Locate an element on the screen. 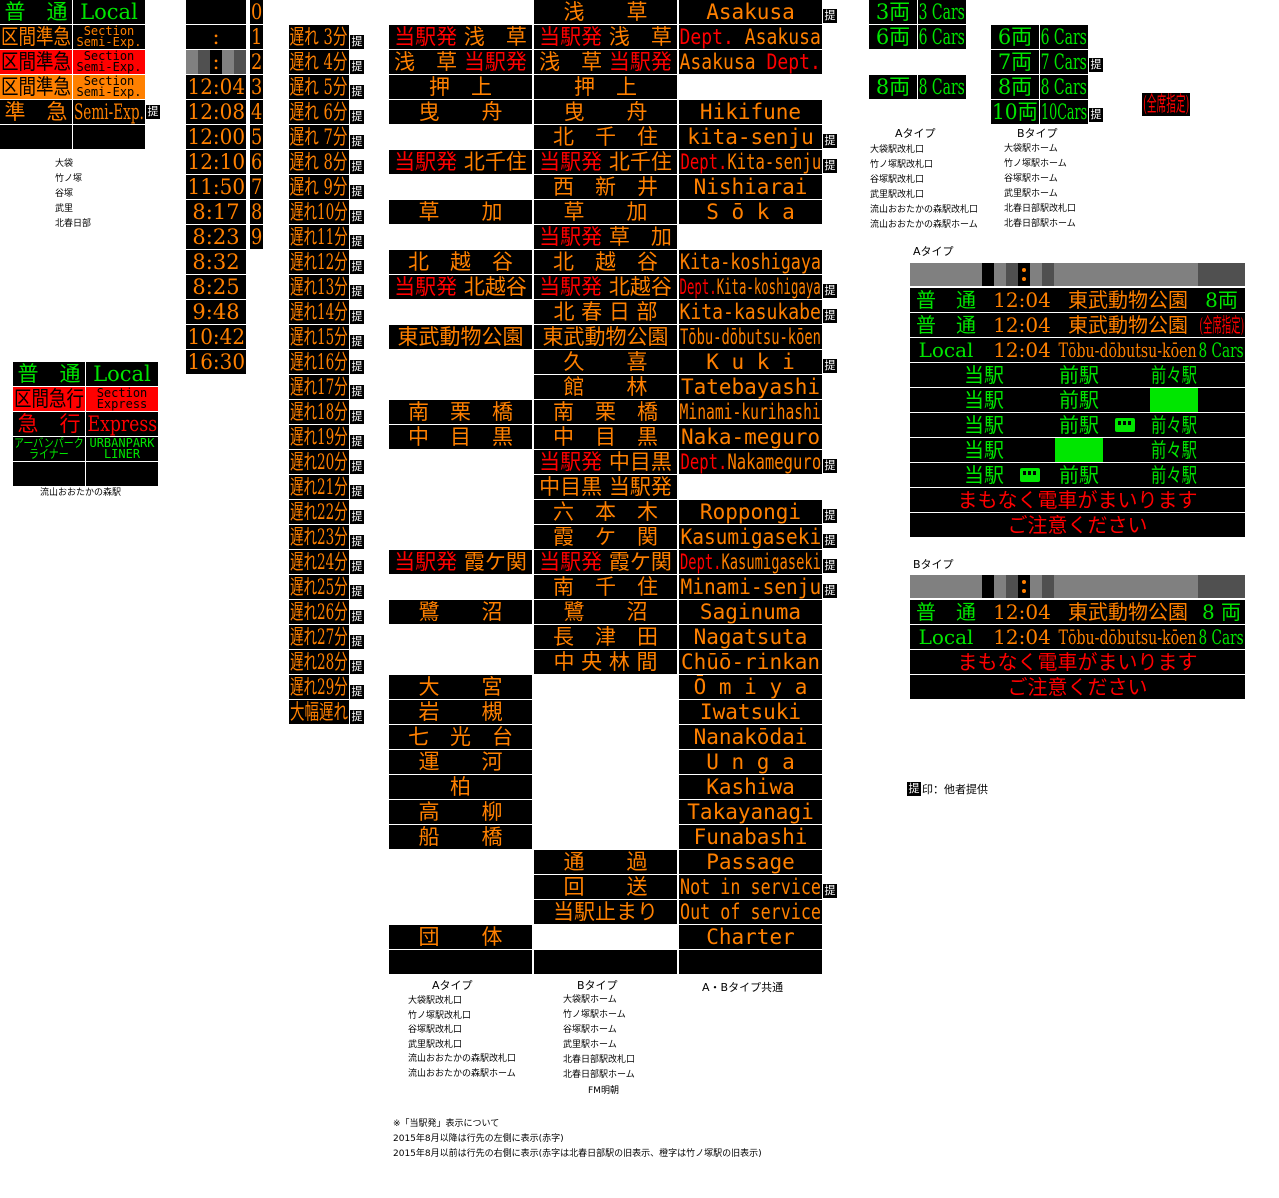  cell-text: 遅れ23分 is located at coordinates (319, 537).